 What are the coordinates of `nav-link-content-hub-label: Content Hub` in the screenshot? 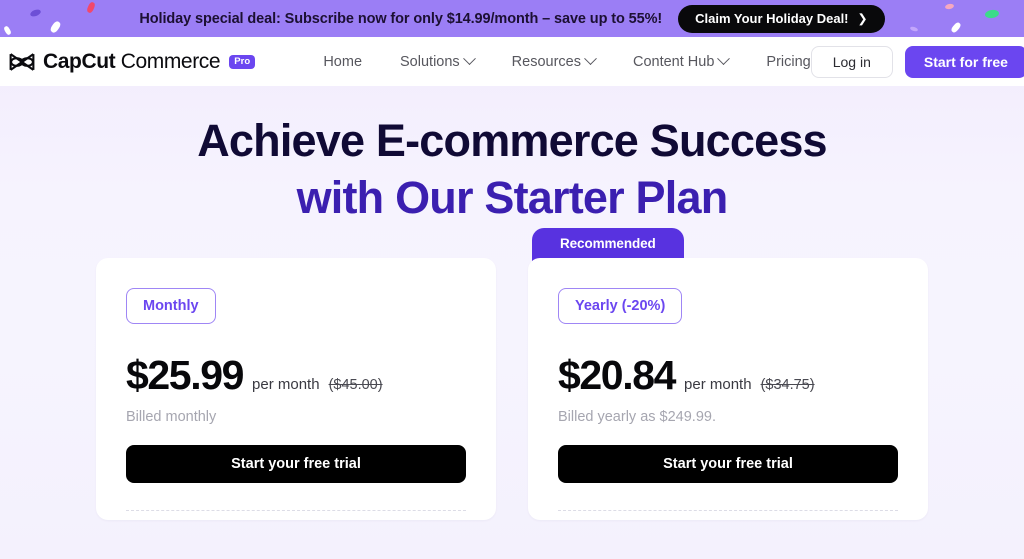 It's located at (673, 61).